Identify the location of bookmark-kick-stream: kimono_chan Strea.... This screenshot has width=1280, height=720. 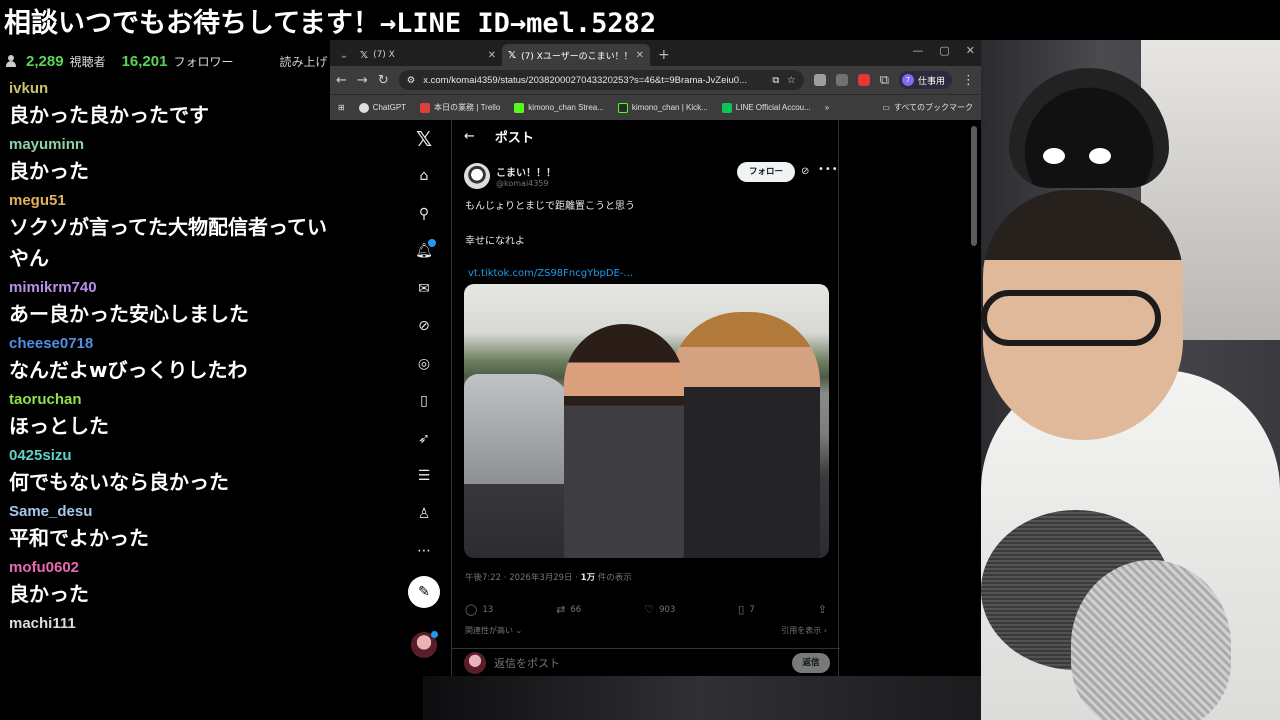
(559, 107).